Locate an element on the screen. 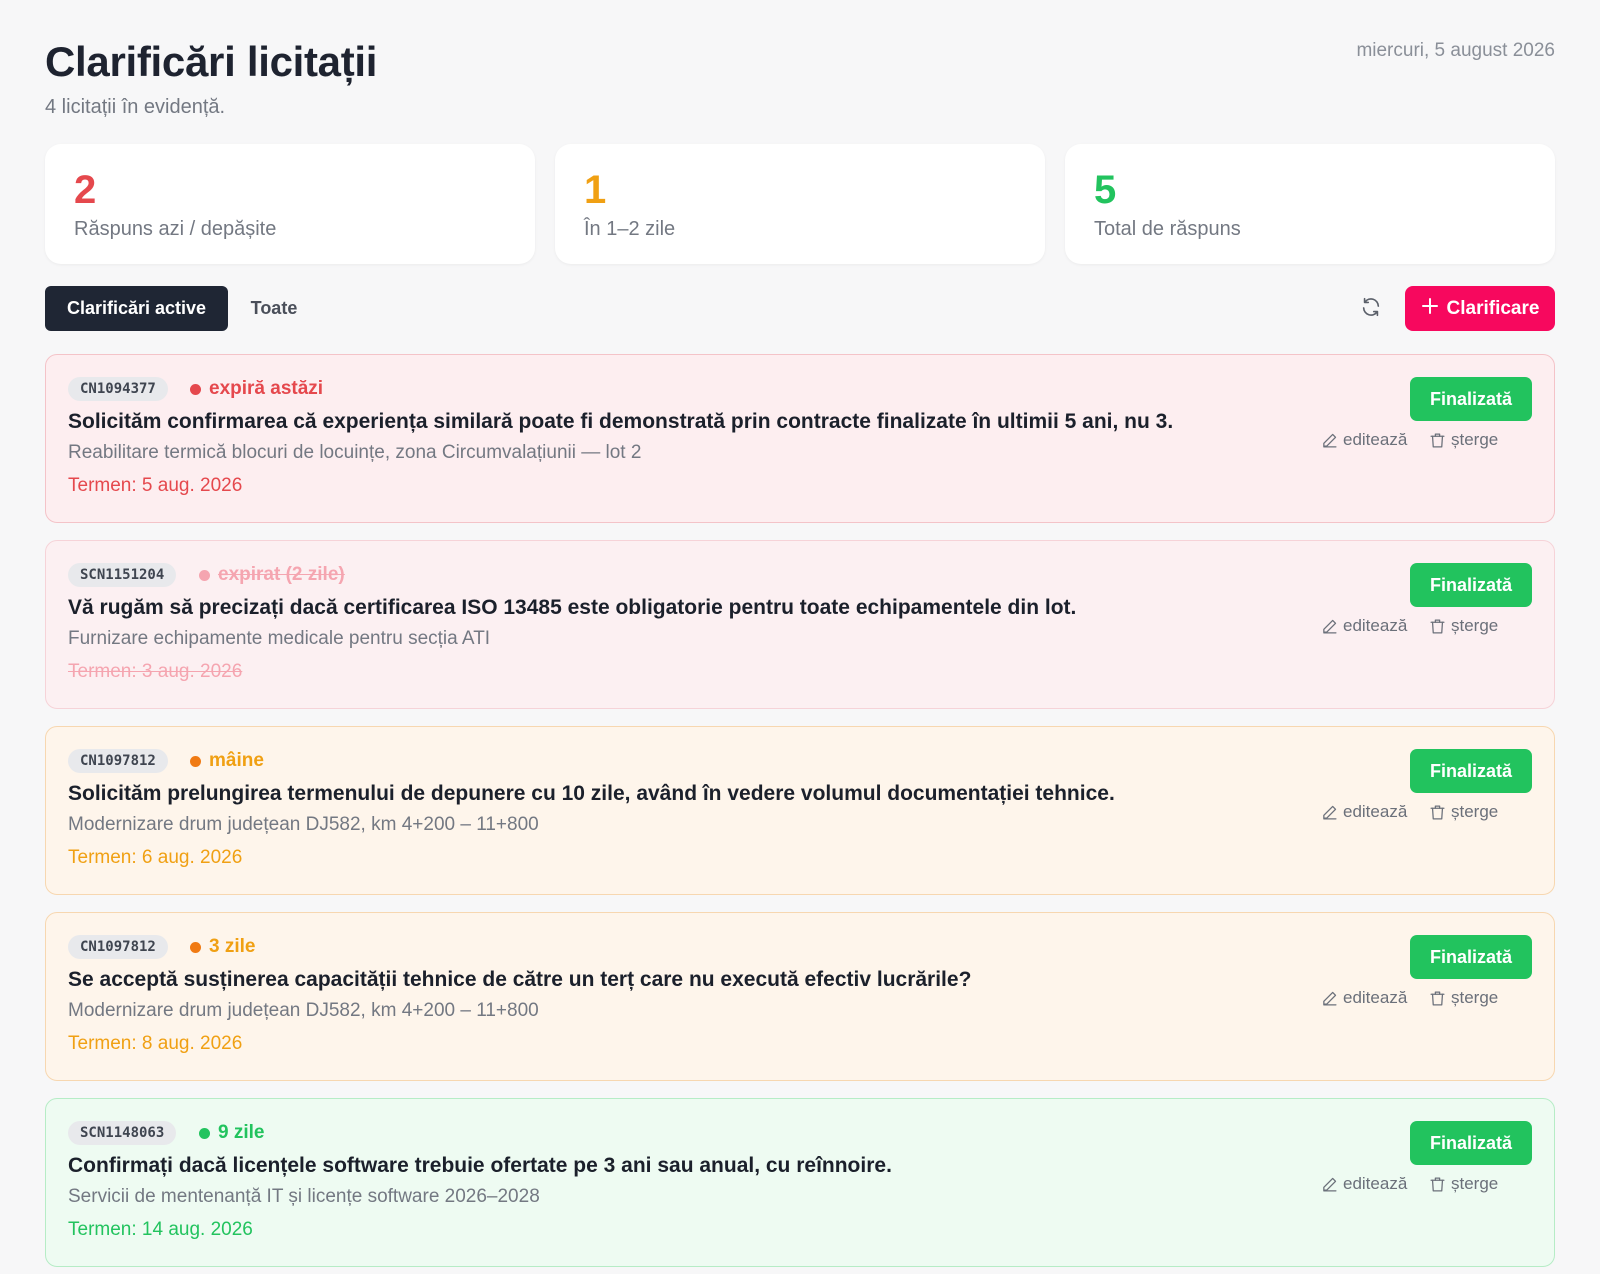 This screenshot has width=1600, height=1274. refresh-icon is located at coordinates (1371, 309).